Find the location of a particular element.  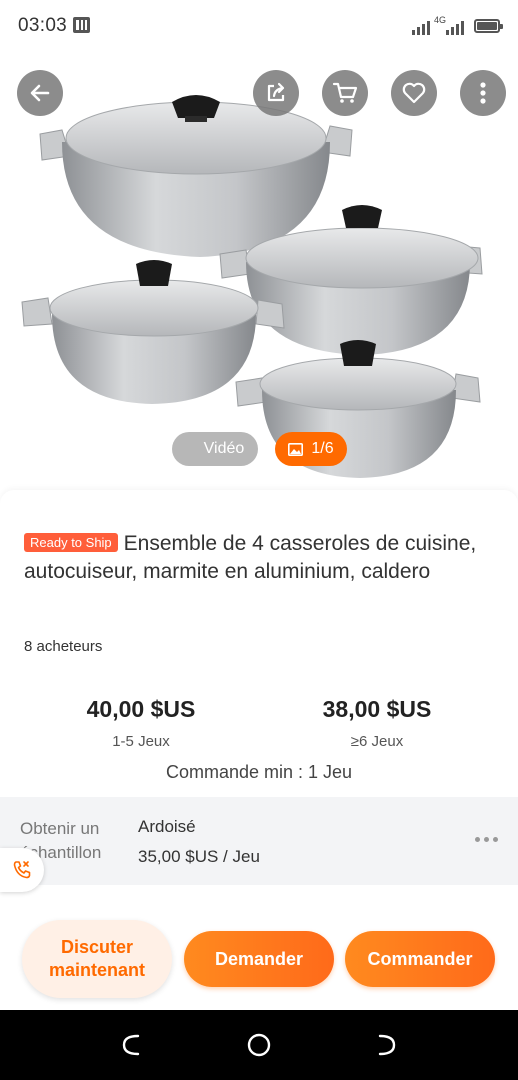

call-button is located at coordinates (22, 870).